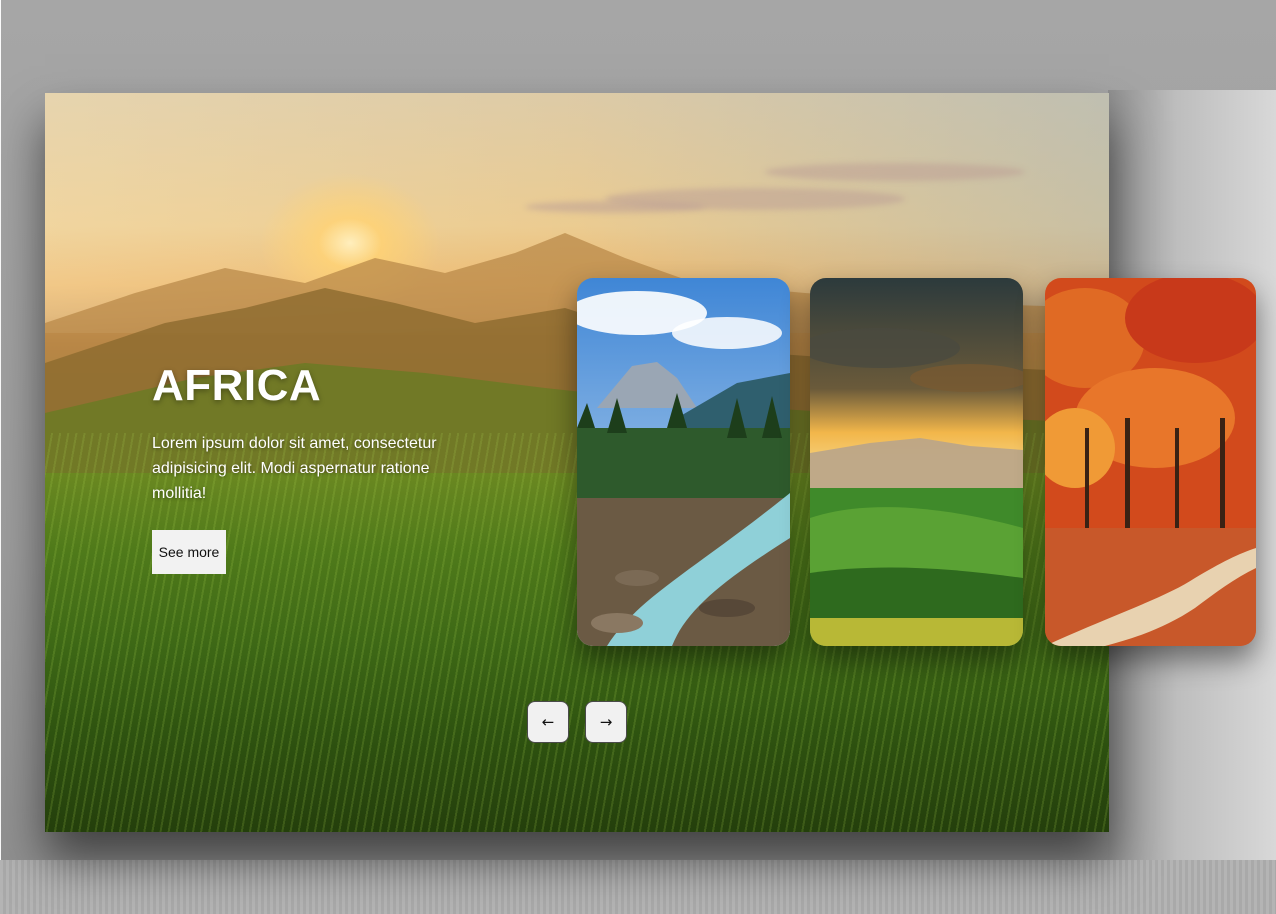  Describe the element at coordinates (638, 887) in the screenshot. I see `bottom-bar` at that location.